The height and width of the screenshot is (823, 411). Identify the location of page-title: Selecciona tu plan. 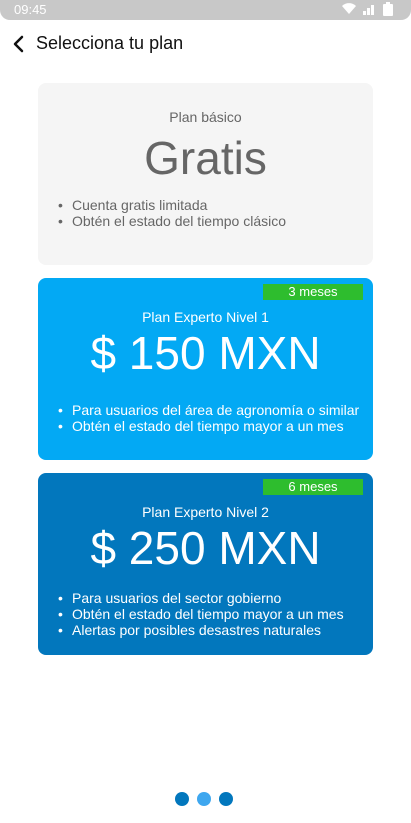
(110, 43).